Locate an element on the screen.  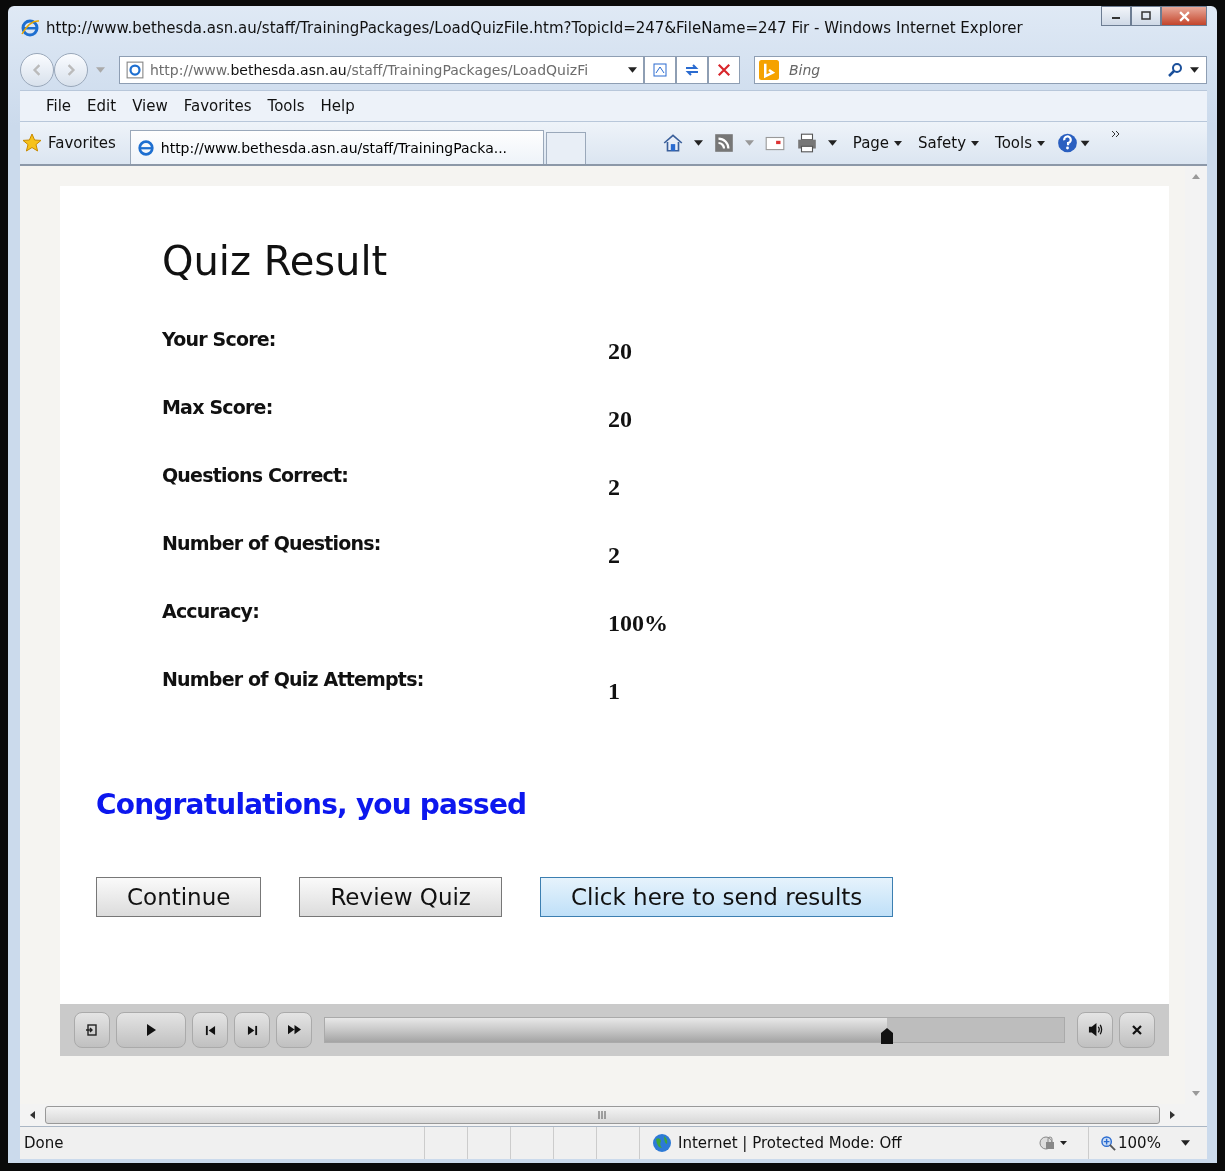
scroll-down-icon is located at coordinates (1196, 1093).